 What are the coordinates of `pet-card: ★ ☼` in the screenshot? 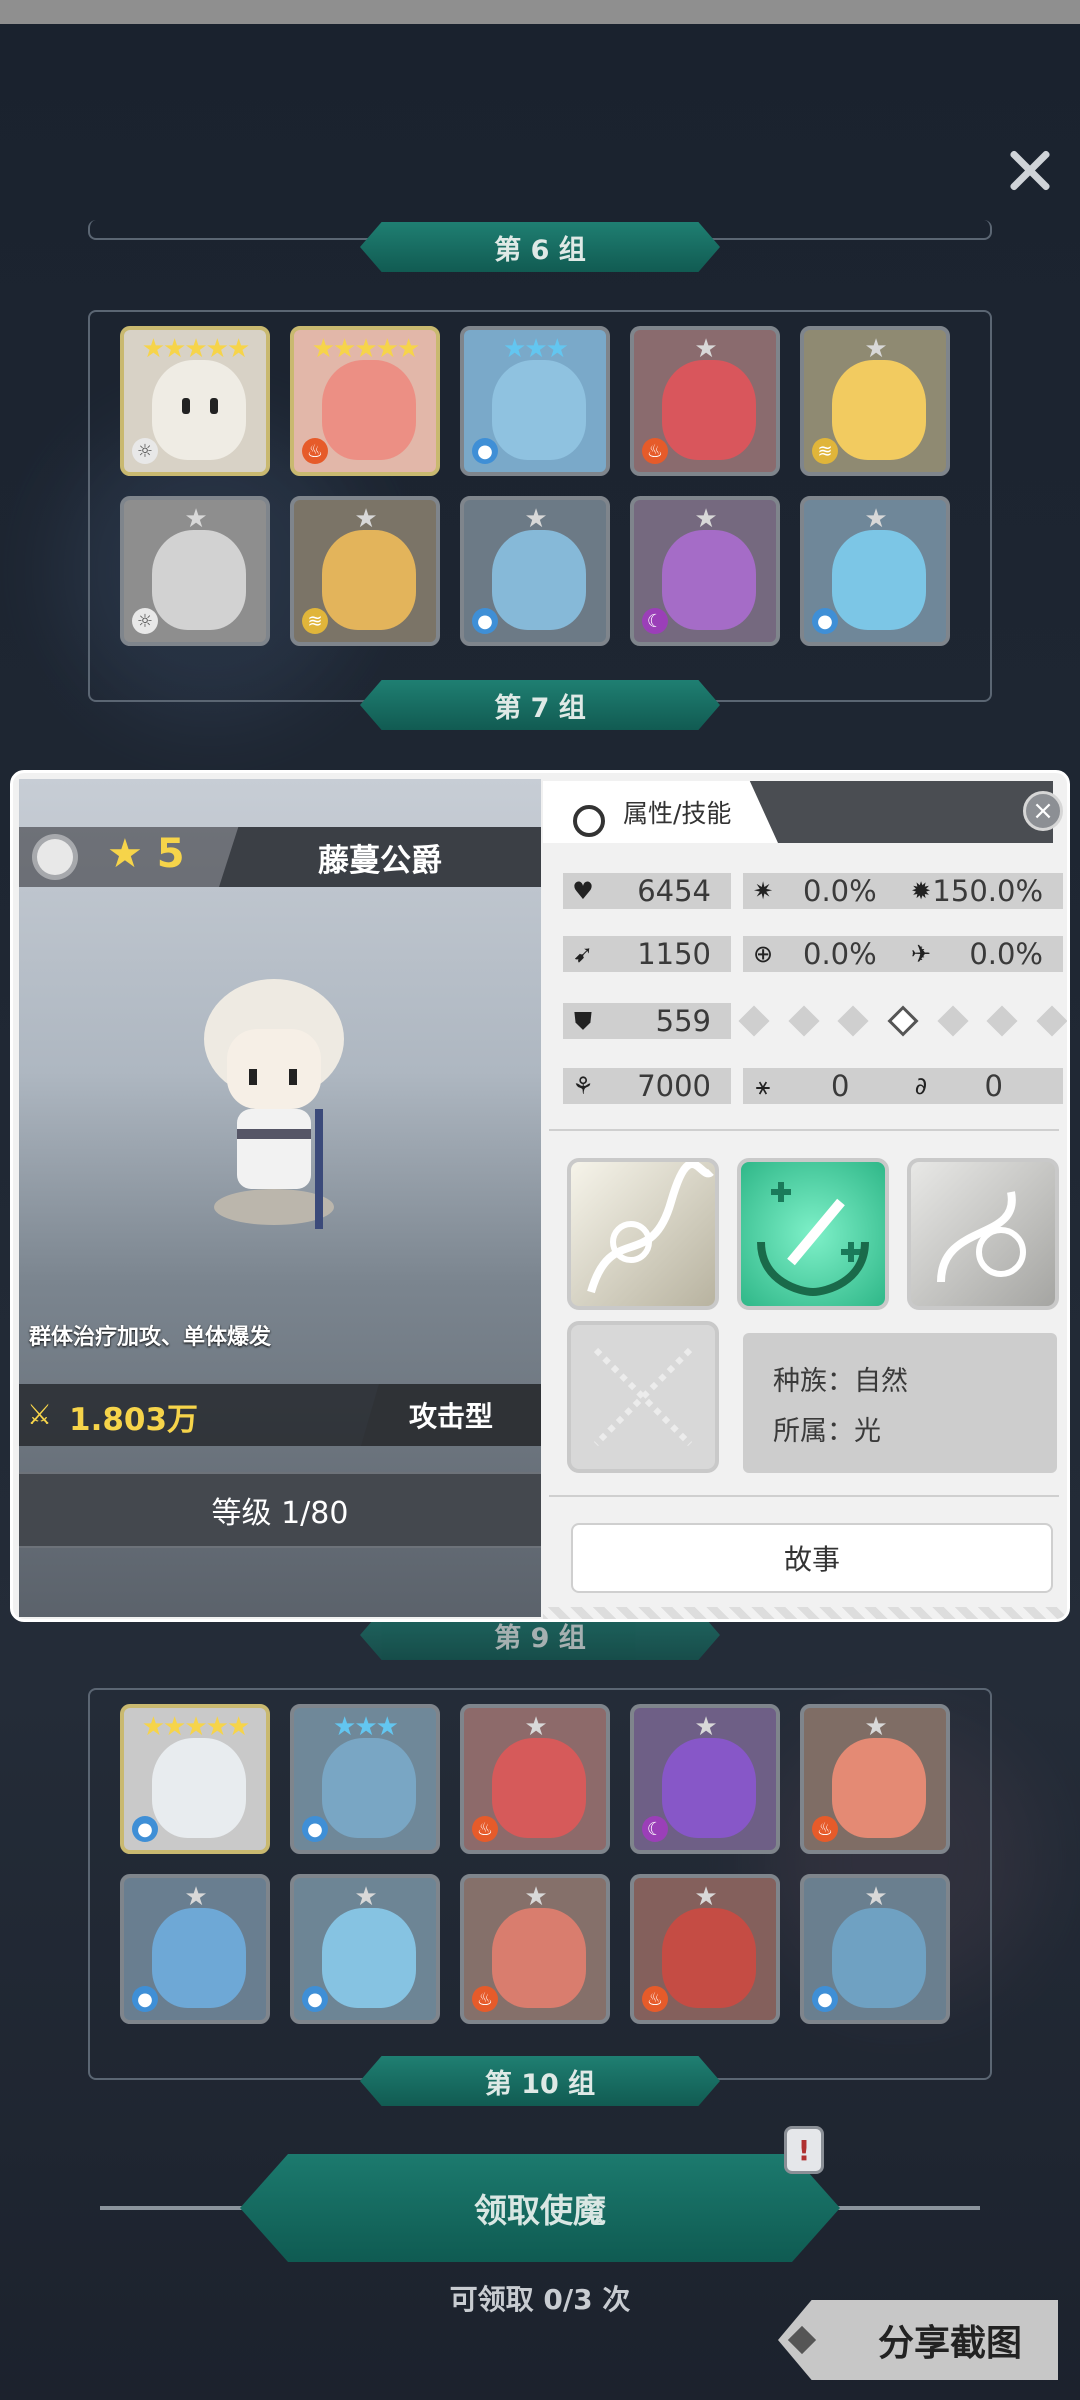 It's located at (195, 571).